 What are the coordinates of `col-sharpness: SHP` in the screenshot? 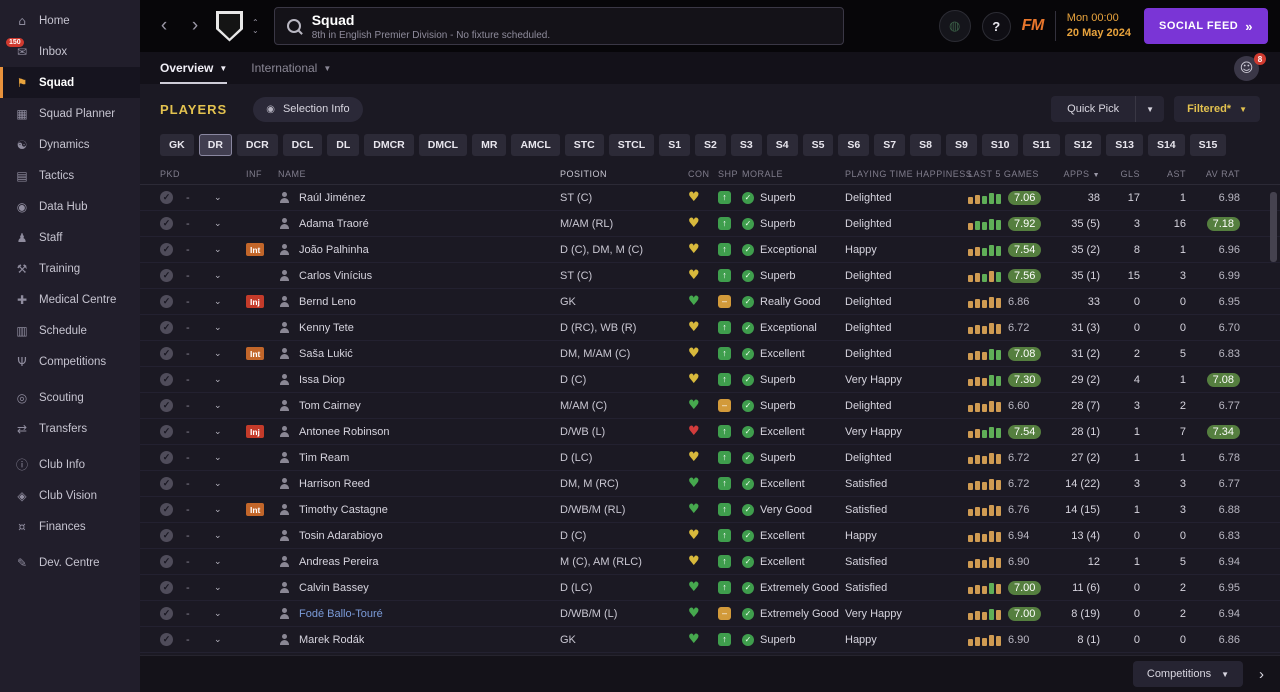 It's located at (730, 174).